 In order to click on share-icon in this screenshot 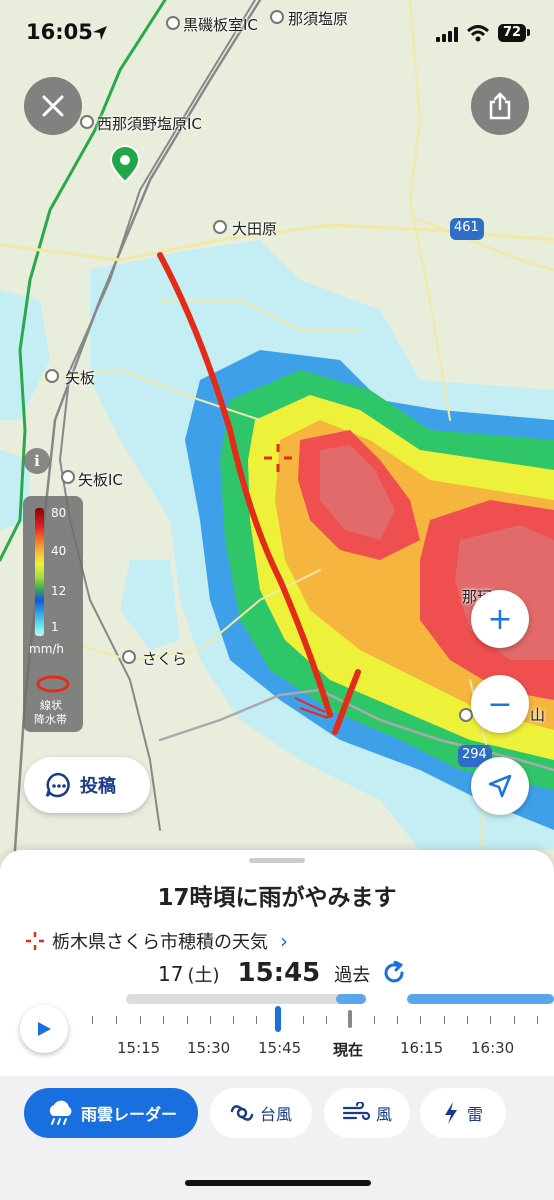, I will do `click(500, 106)`.